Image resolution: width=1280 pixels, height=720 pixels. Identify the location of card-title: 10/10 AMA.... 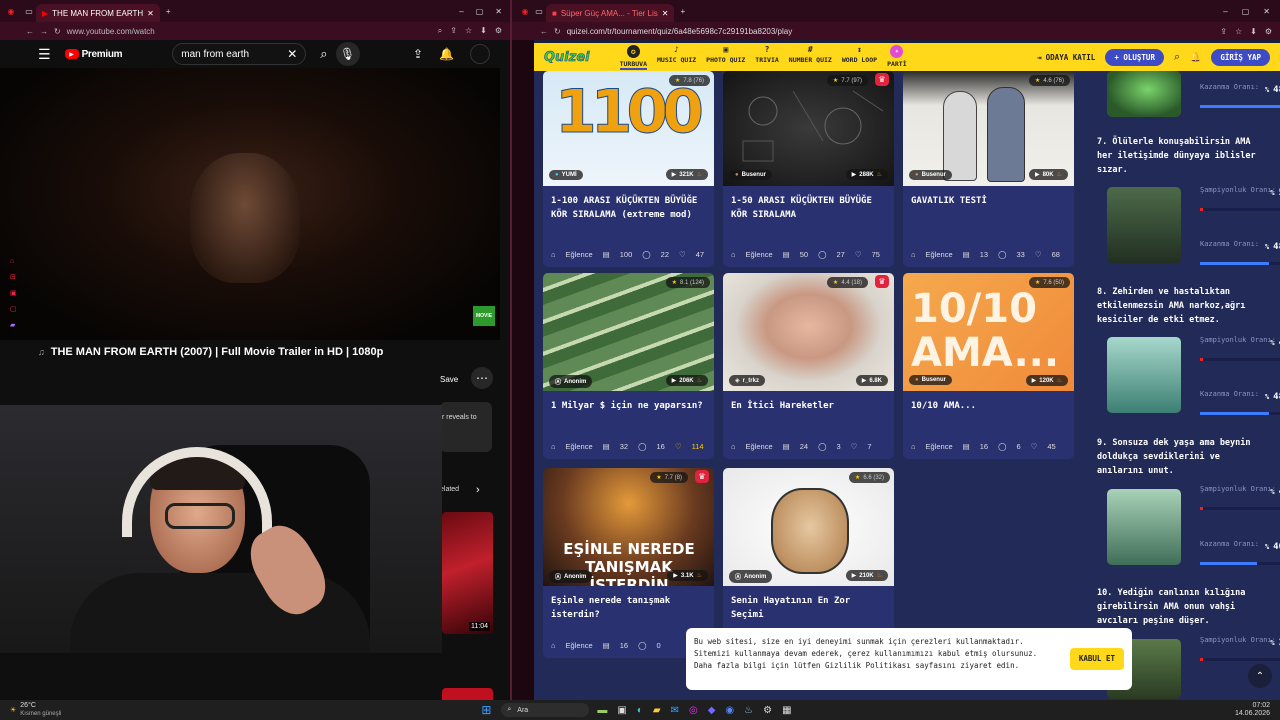
(988, 417).